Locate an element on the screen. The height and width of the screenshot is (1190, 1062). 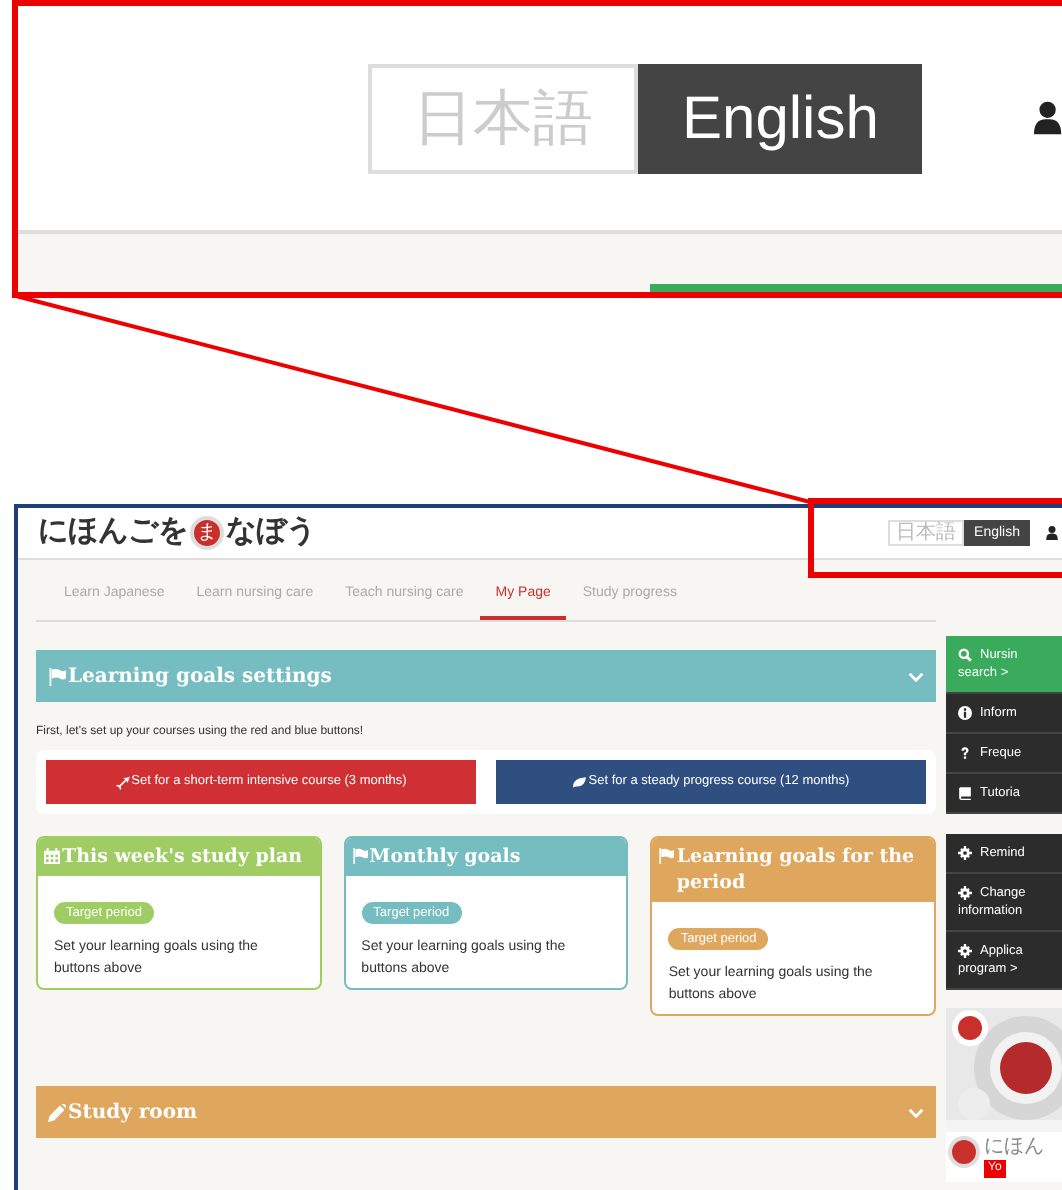
section-title: Learning goals settings is located at coordinates (200, 677).